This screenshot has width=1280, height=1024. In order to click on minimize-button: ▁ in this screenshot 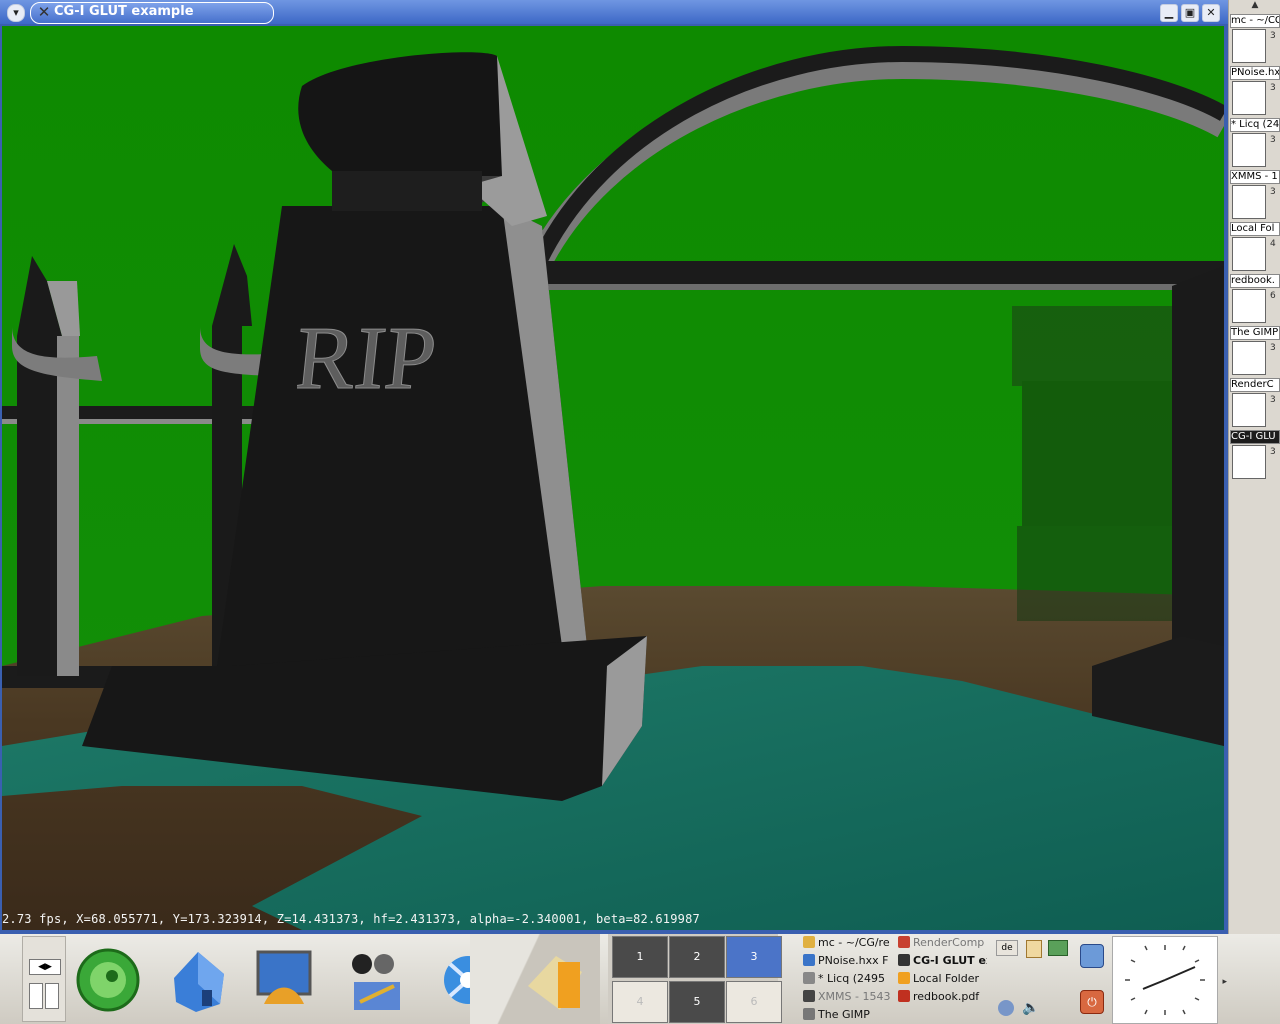, I will do `click(1169, 13)`.